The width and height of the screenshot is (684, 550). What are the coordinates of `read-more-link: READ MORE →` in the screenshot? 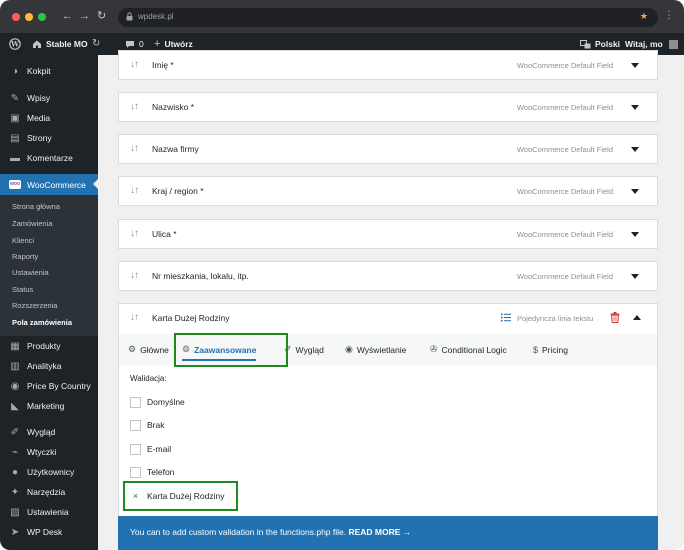 It's located at (379, 532).